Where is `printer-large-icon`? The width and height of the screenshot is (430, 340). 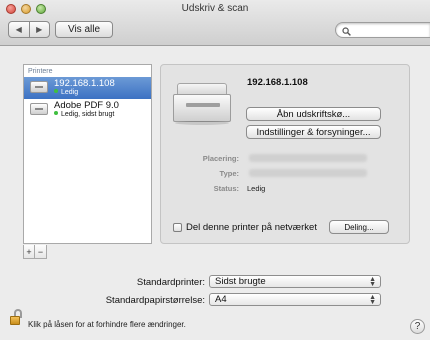
printer-large-icon is located at coordinates (202, 104).